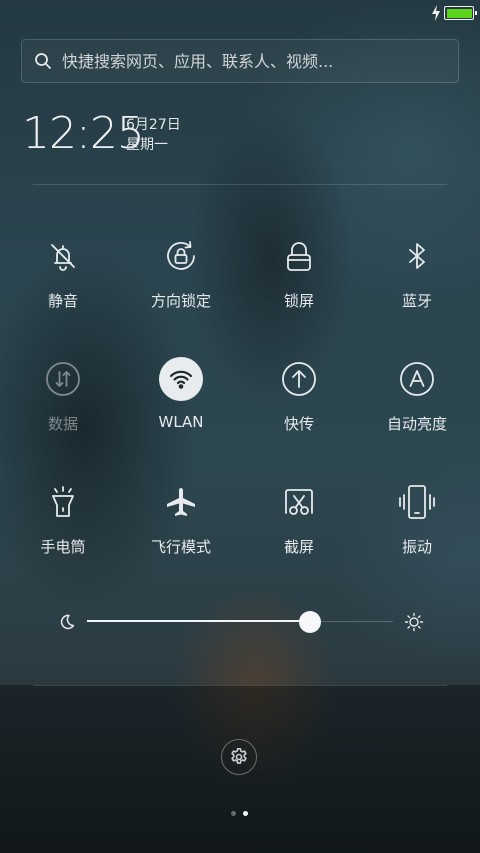 The height and width of the screenshot is (853, 480). What do you see at coordinates (240, 685) in the screenshot?
I see `divider-bottom` at bounding box center [240, 685].